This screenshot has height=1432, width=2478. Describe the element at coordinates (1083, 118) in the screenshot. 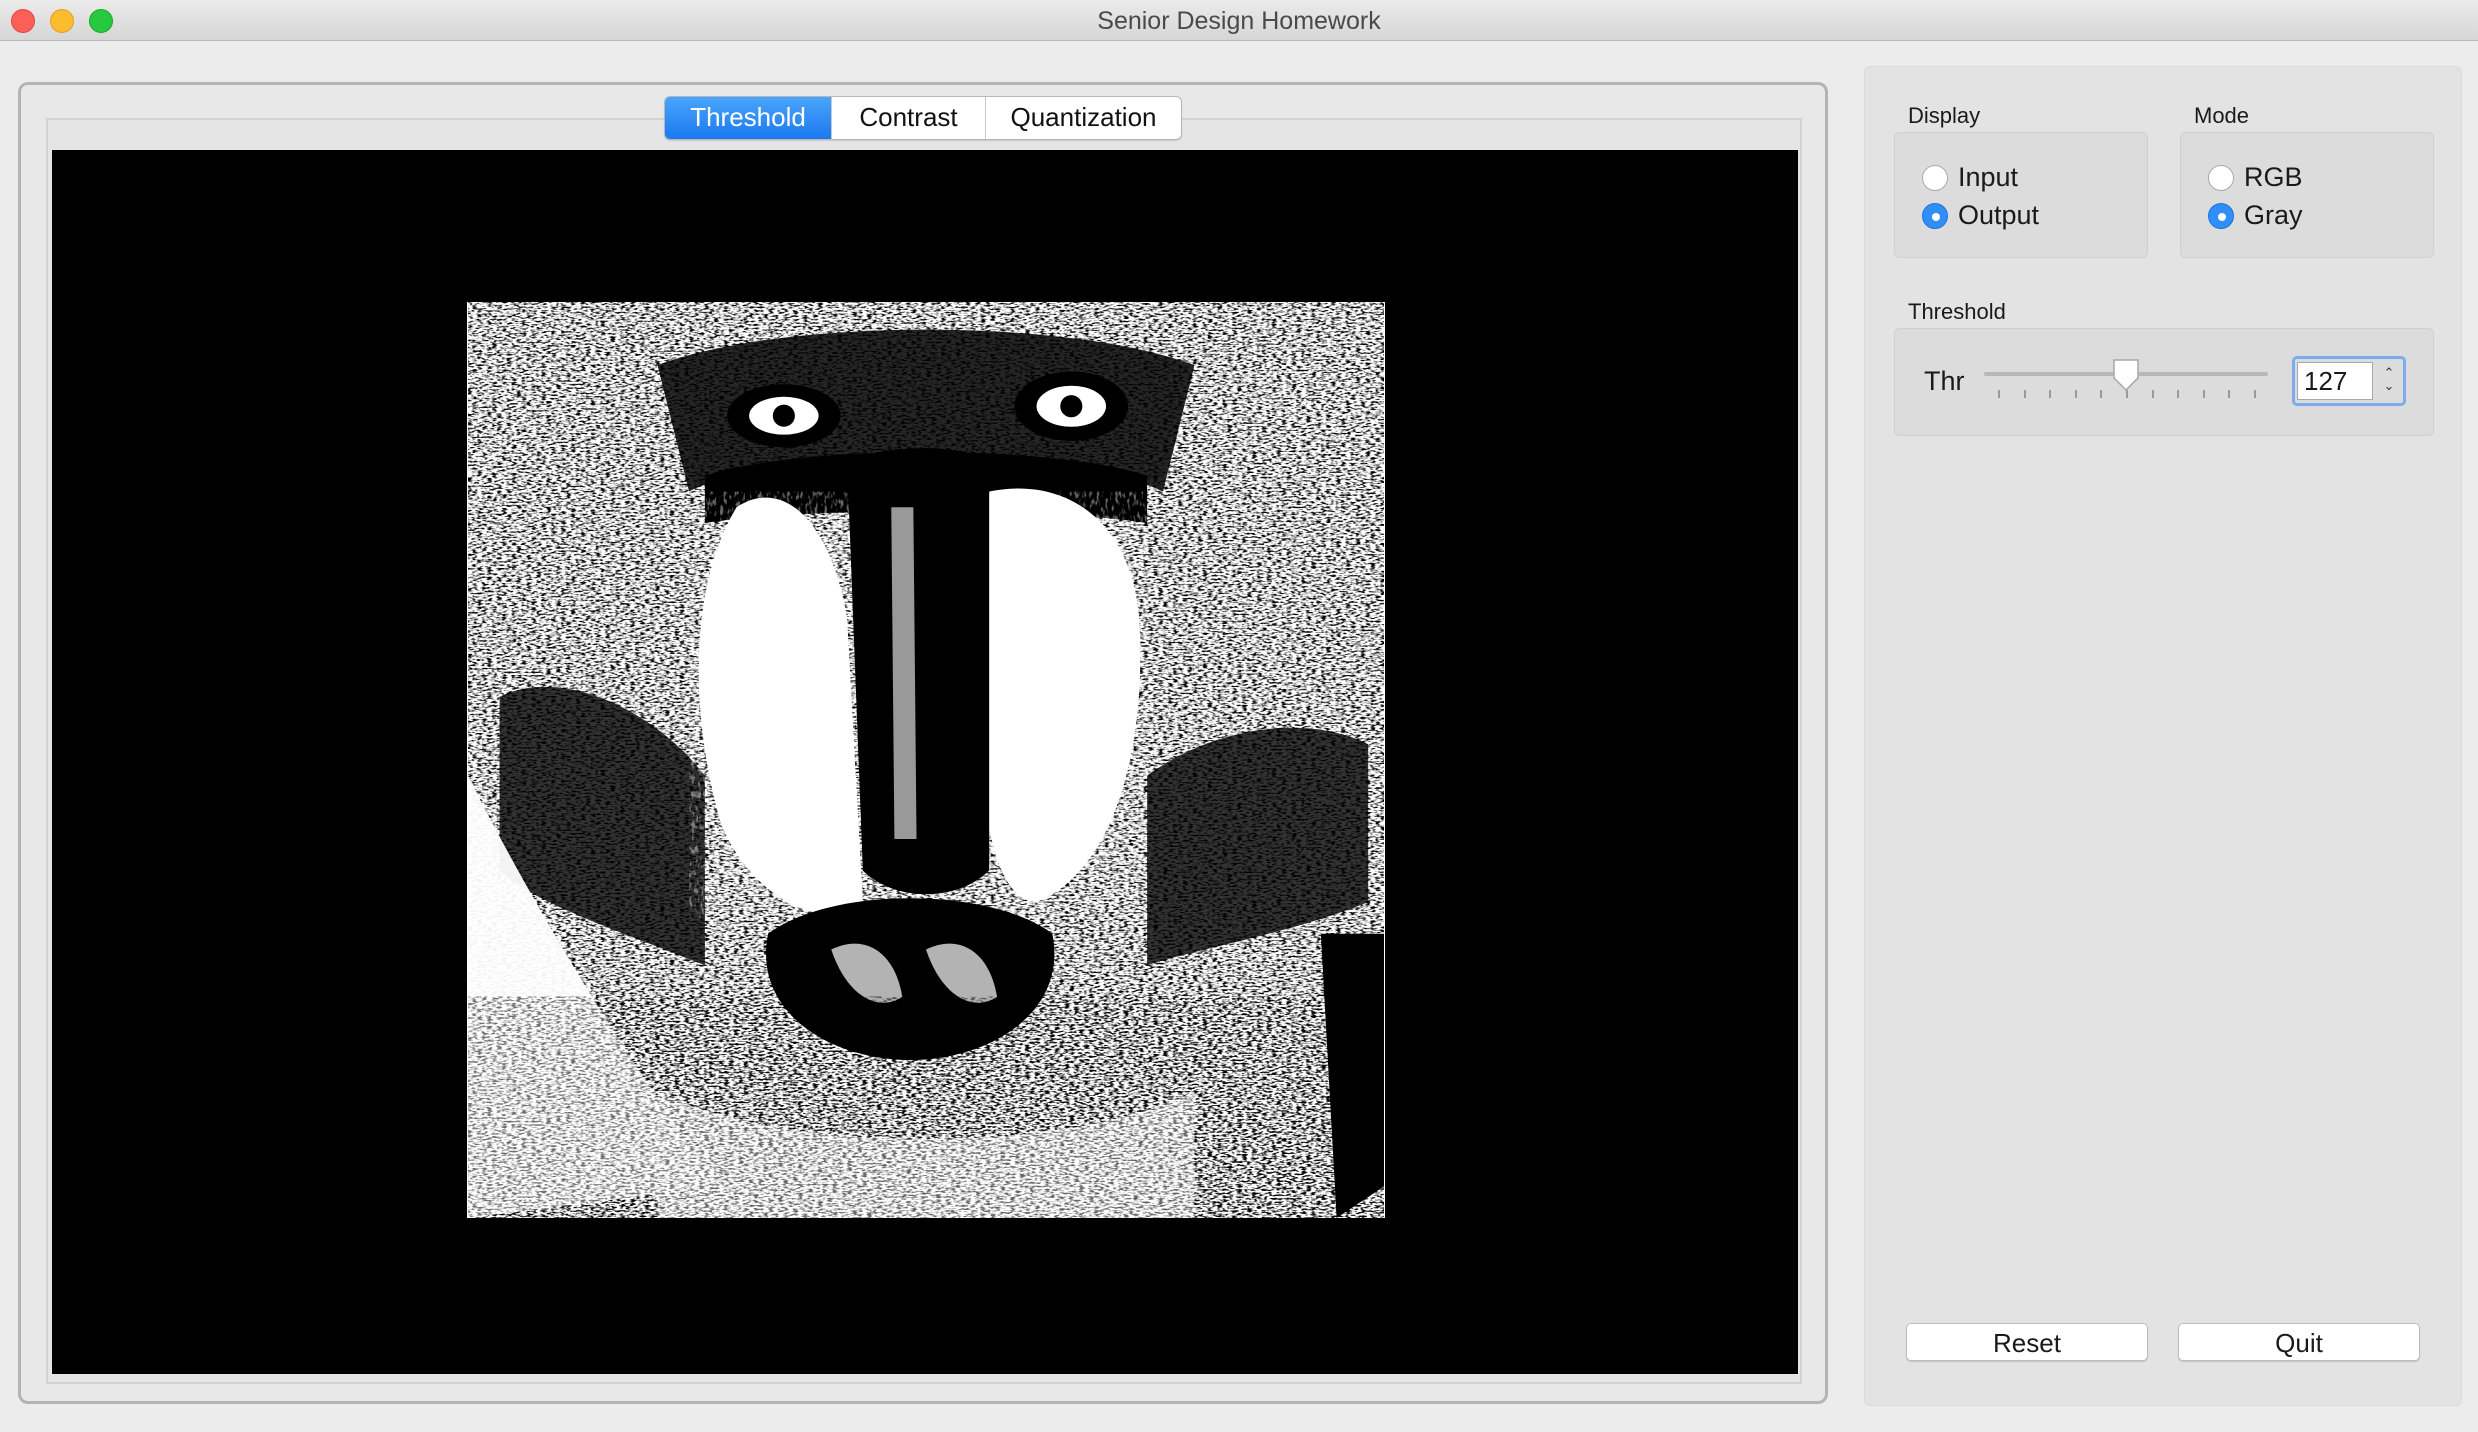

I see `tab-quantization: Quantization` at that location.